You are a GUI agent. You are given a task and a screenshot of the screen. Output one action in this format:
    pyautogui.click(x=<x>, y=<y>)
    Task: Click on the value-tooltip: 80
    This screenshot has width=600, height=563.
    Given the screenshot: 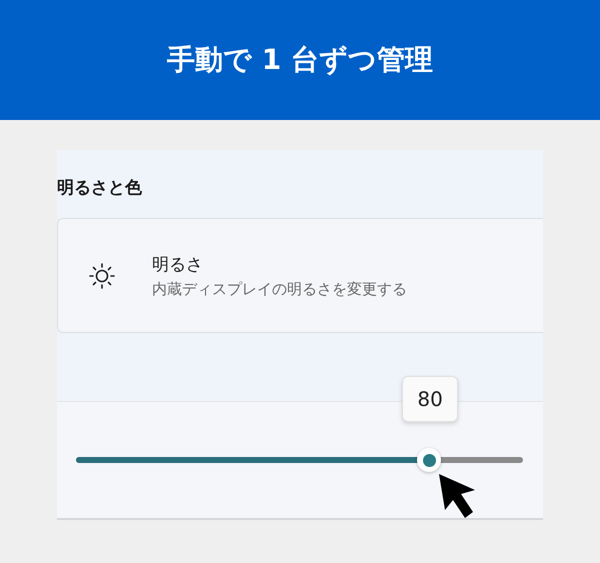 What is the action you would take?
    pyautogui.click(x=430, y=399)
    